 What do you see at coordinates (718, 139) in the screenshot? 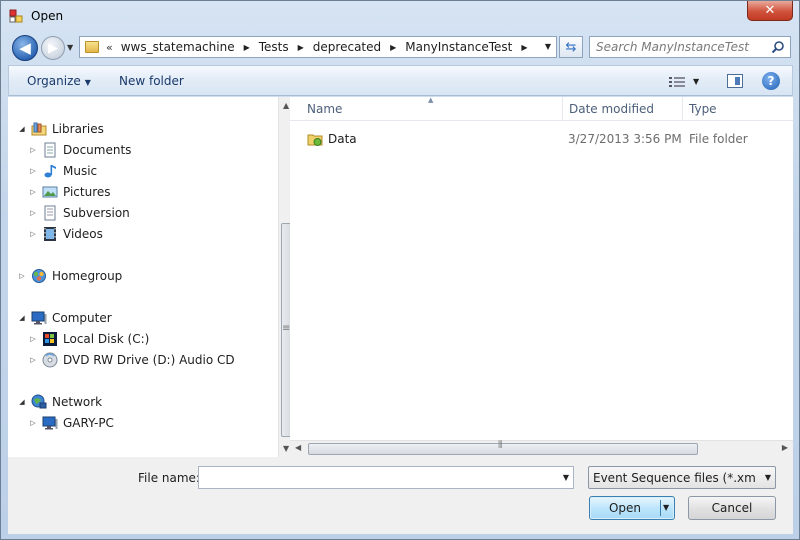
I see `file-type: File folder` at bounding box center [718, 139].